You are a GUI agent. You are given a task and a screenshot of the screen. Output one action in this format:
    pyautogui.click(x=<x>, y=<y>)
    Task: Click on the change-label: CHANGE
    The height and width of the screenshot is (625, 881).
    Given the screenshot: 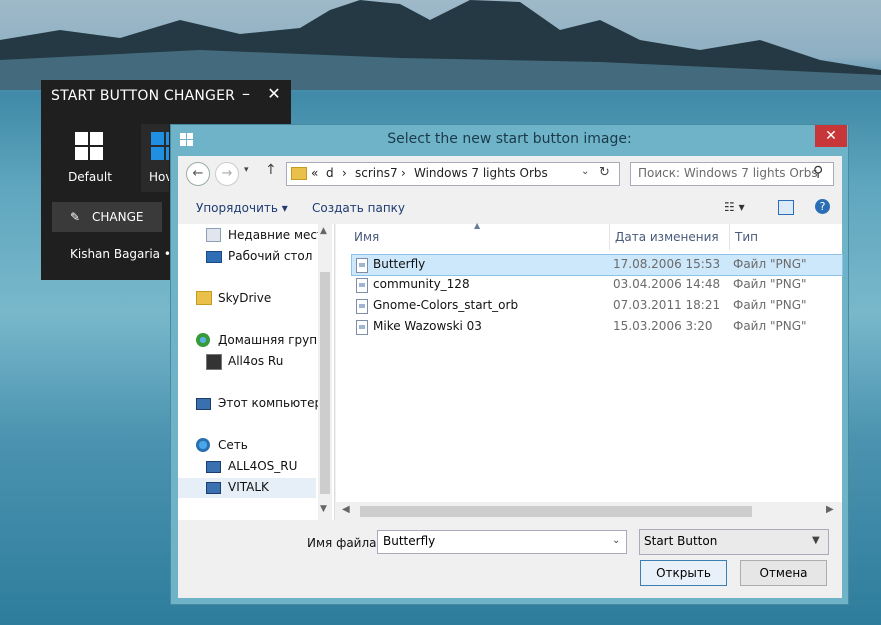 What is the action you would take?
    pyautogui.click(x=118, y=217)
    